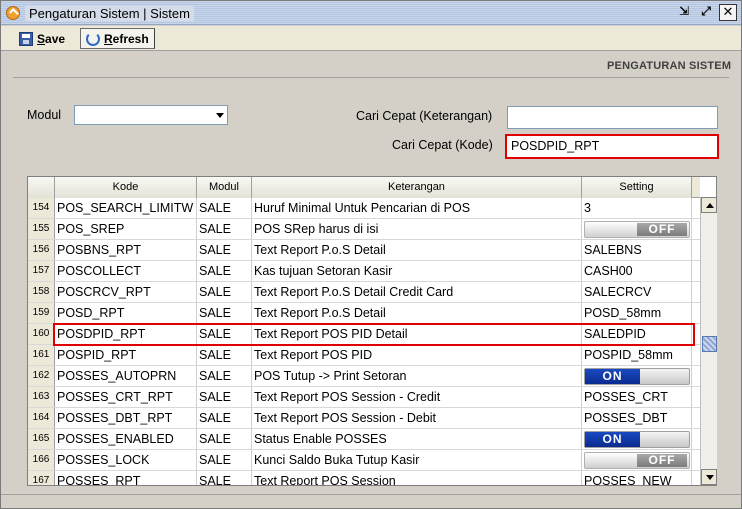 The image size is (742, 509). Describe the element at coordinates (41, 439) in the screenshot. I see `row-number: 165` at that location.